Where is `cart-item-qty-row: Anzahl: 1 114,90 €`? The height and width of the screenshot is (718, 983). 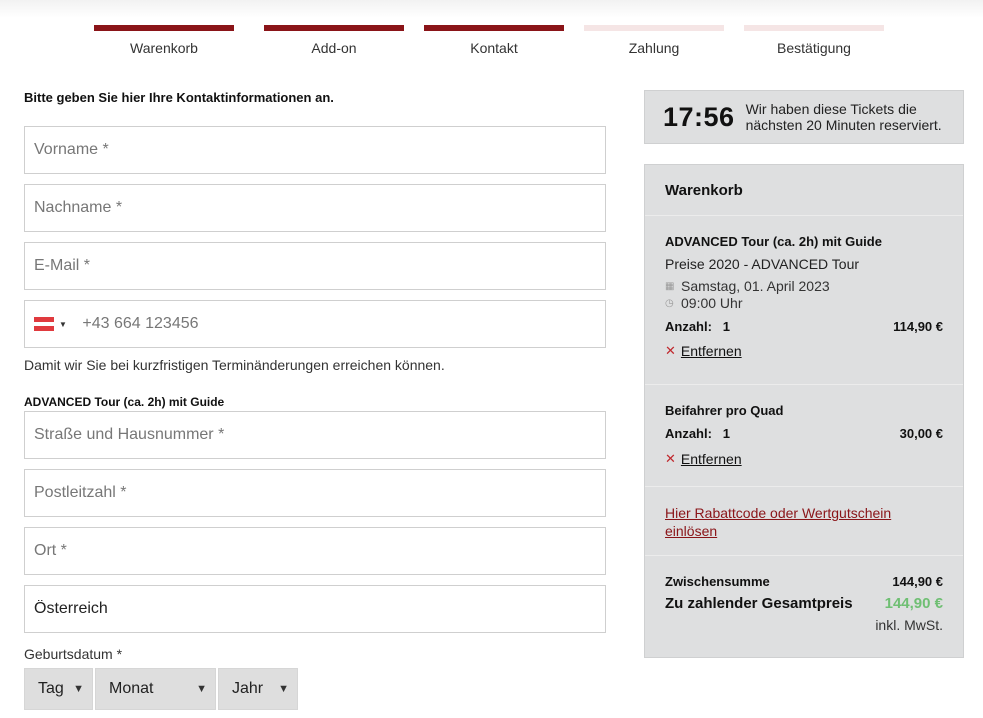 cart-item-qty-row: Anzahl: 1 114,90 € is located at coordinates (804, 326).